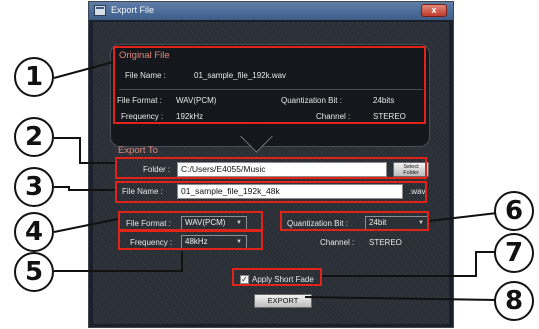 This screenshot has height=329, width=539. Describe the element at coordinates (514, 253) in the screenshot. I see `callout-7: 7` at that location.